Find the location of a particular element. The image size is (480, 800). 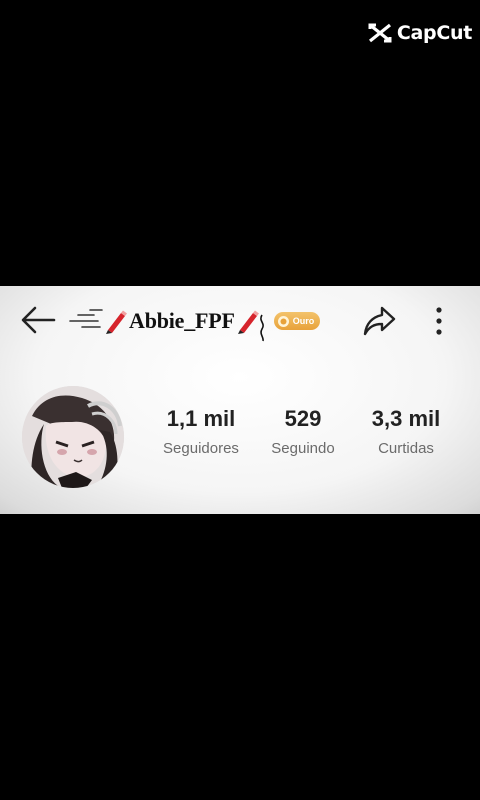

medal-icon is located at coordinates (283, 321).